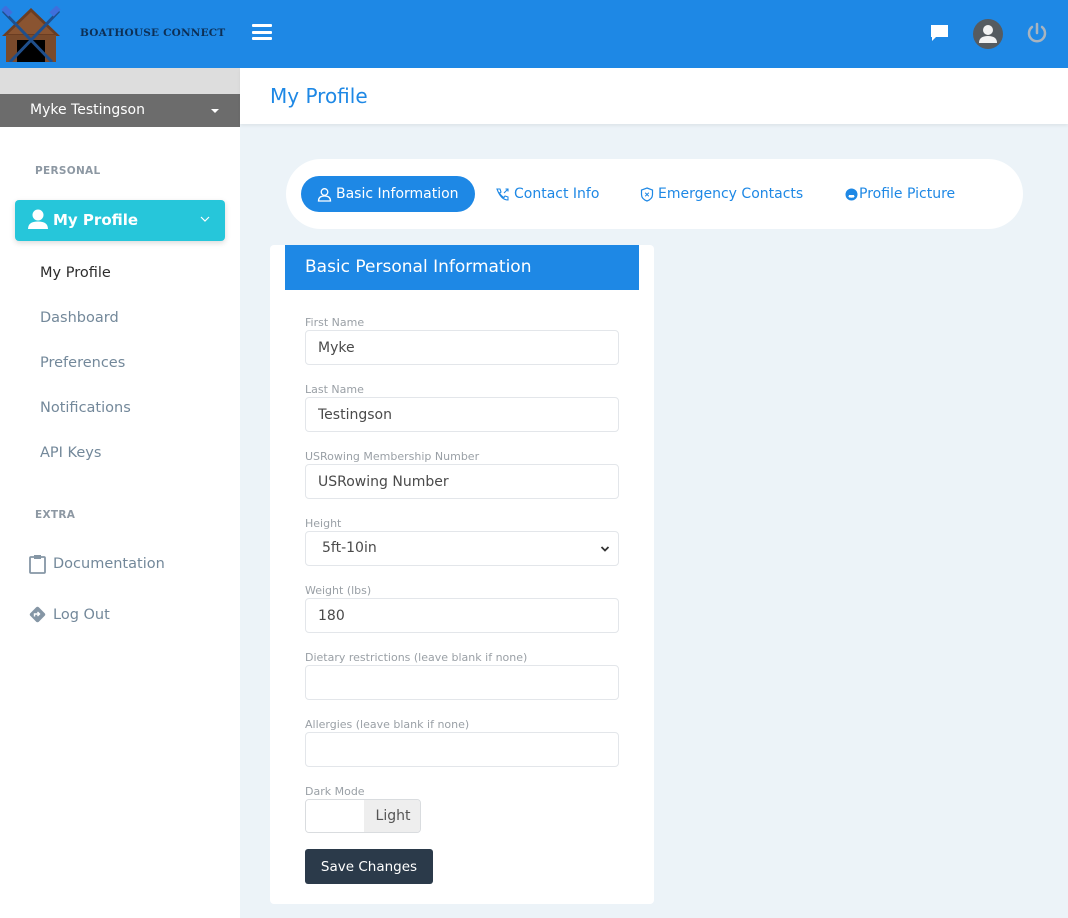 This screenshot has width=1068, height=918. Describe the element at coordinates (82, 363) in the screenshot. I see `sidebar-subitem-preferences: Preferences` at that location.